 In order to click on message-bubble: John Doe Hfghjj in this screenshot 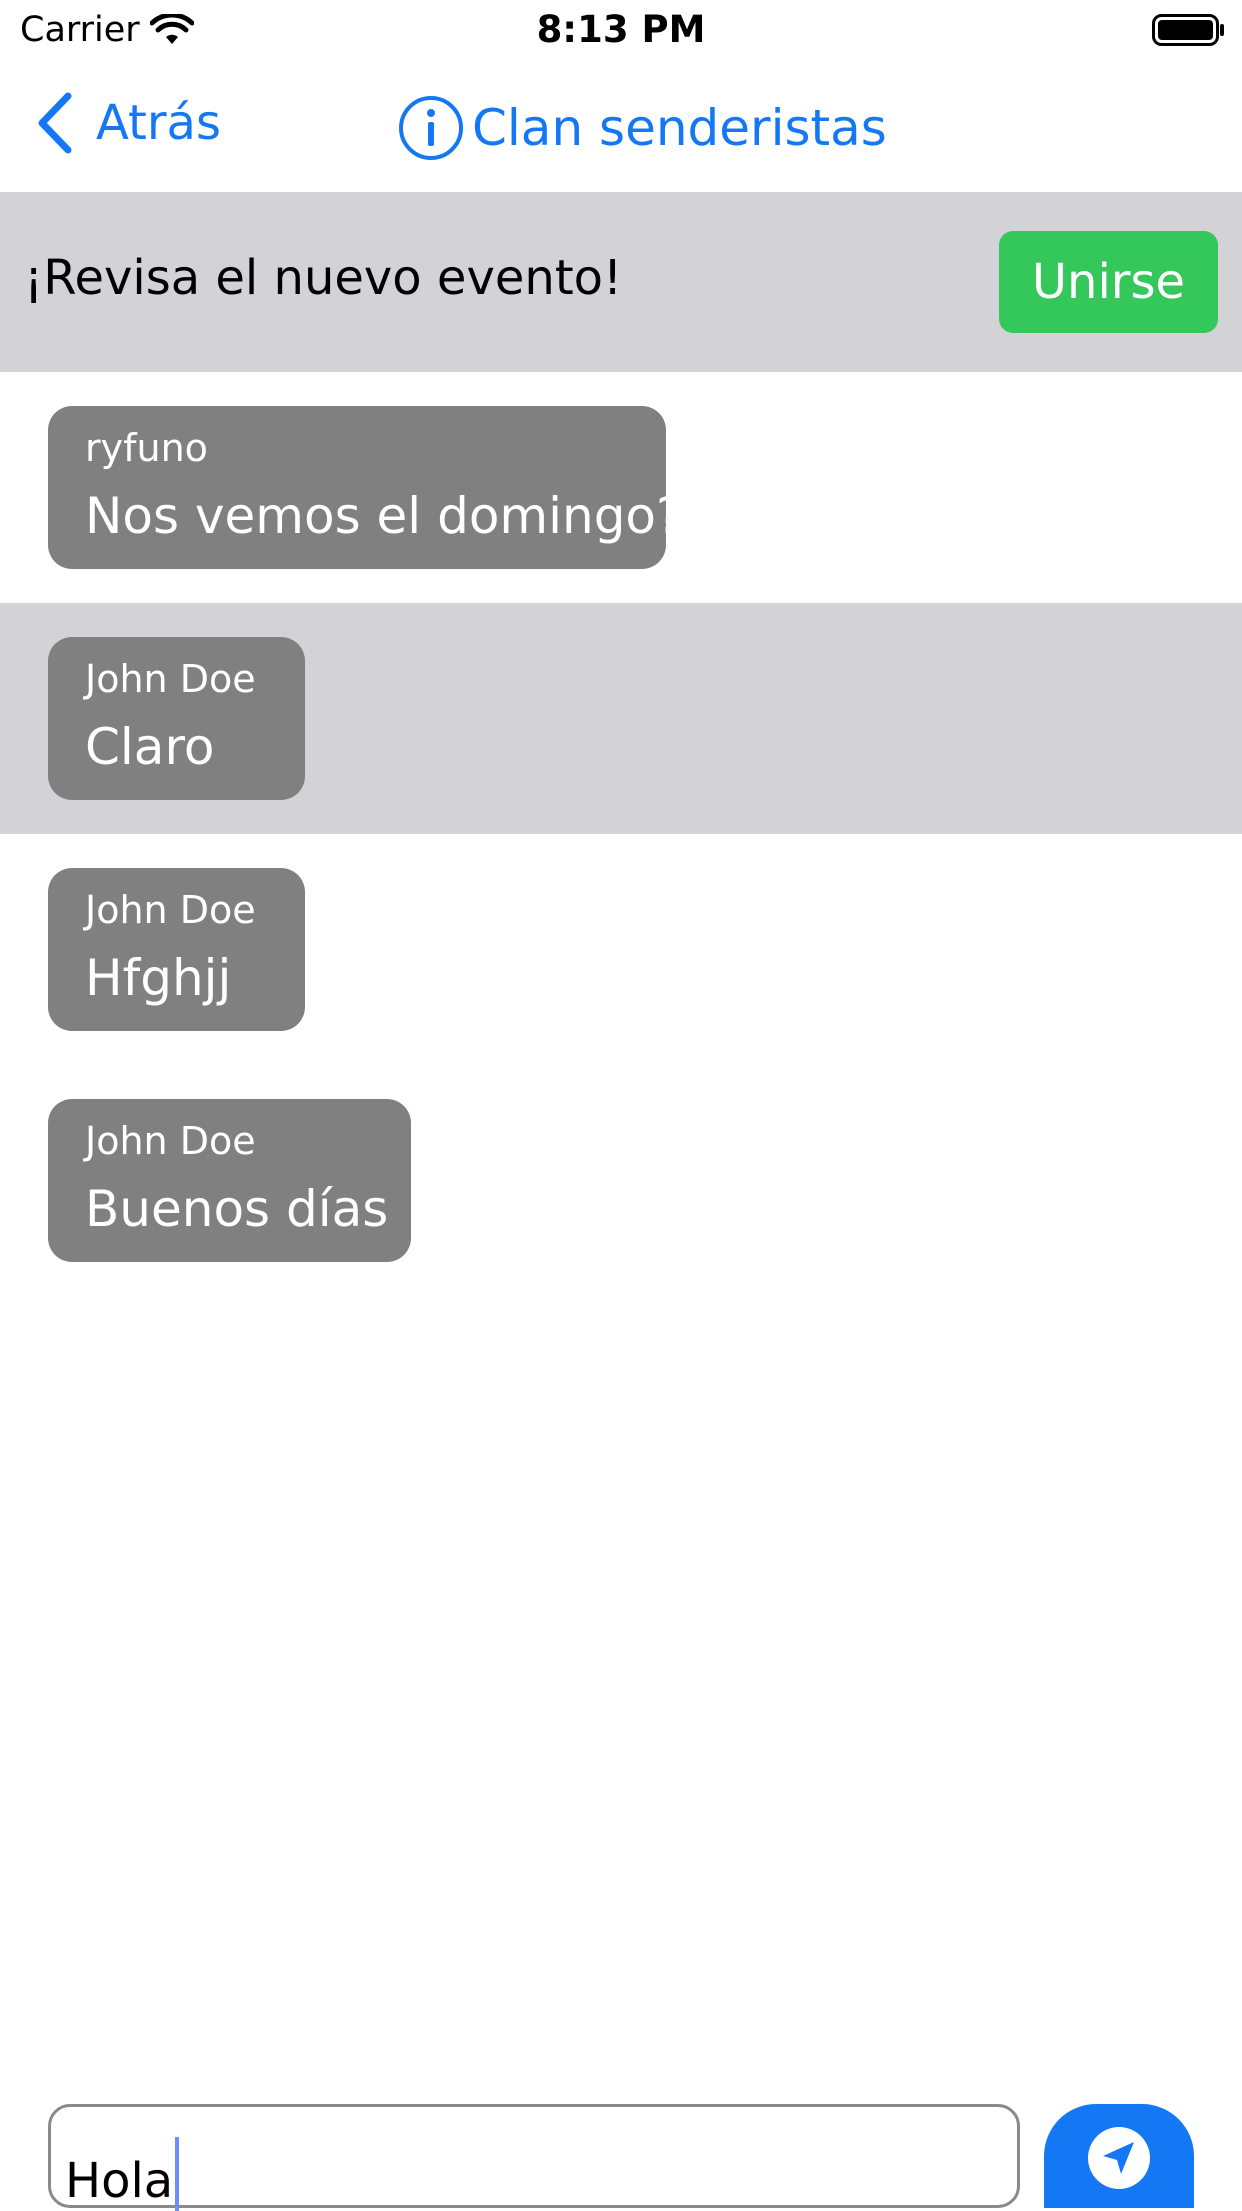, I will do `click(176, 949)`.